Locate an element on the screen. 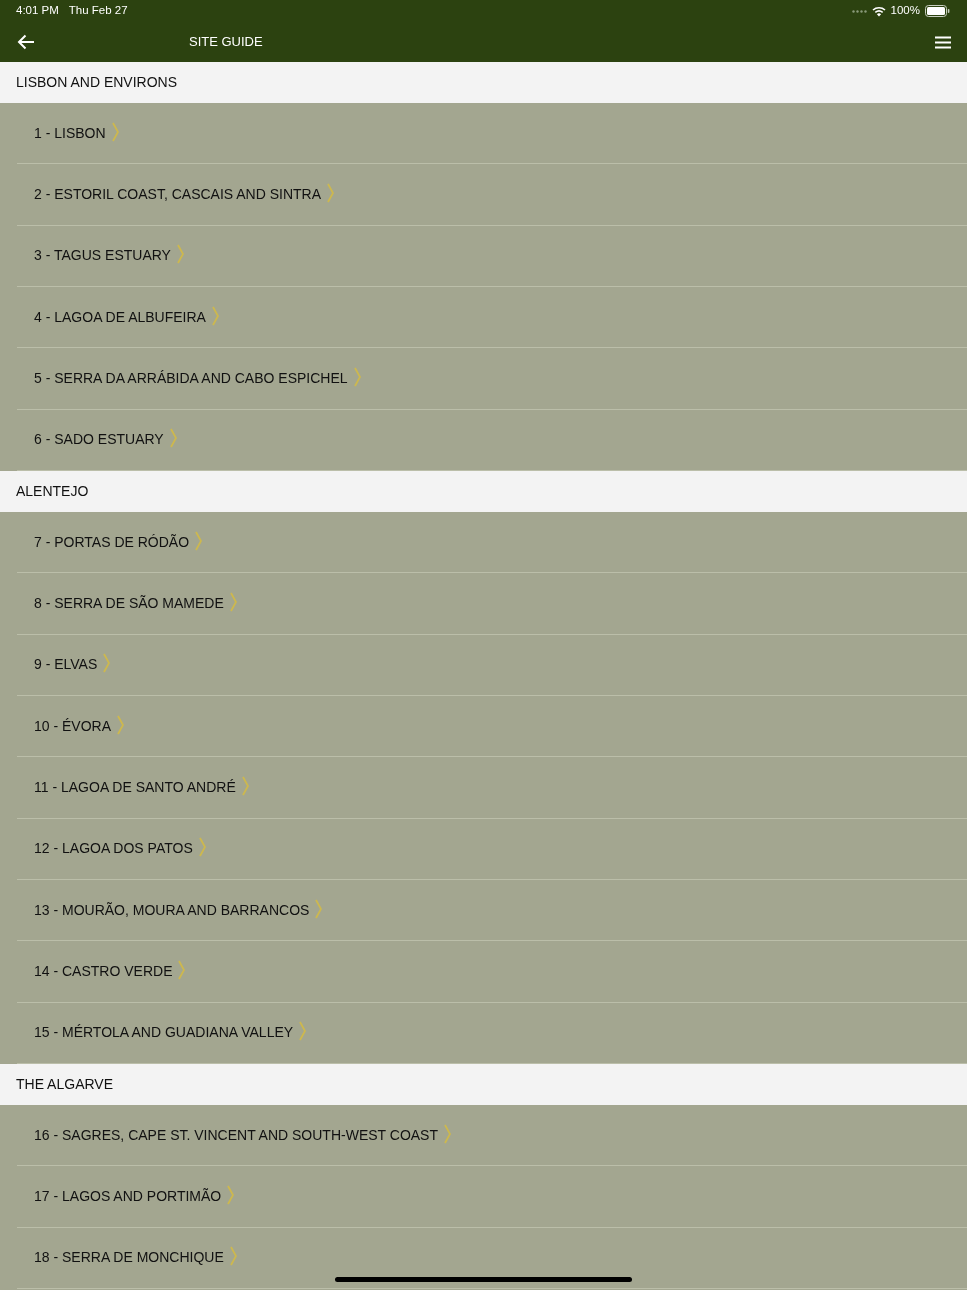  menu-button is located at coordinates (943, 42).